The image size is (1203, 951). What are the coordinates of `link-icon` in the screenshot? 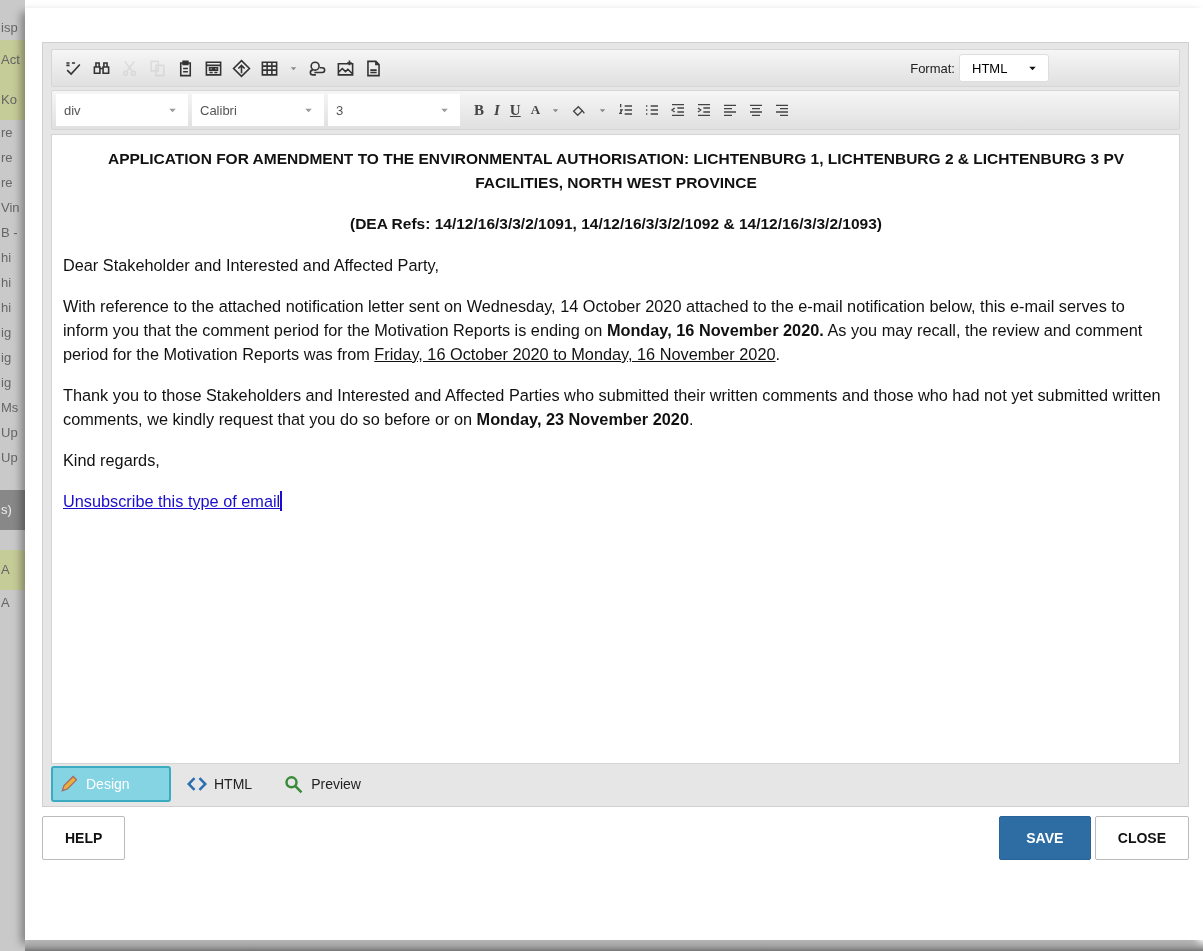 It's located at (317, 68).